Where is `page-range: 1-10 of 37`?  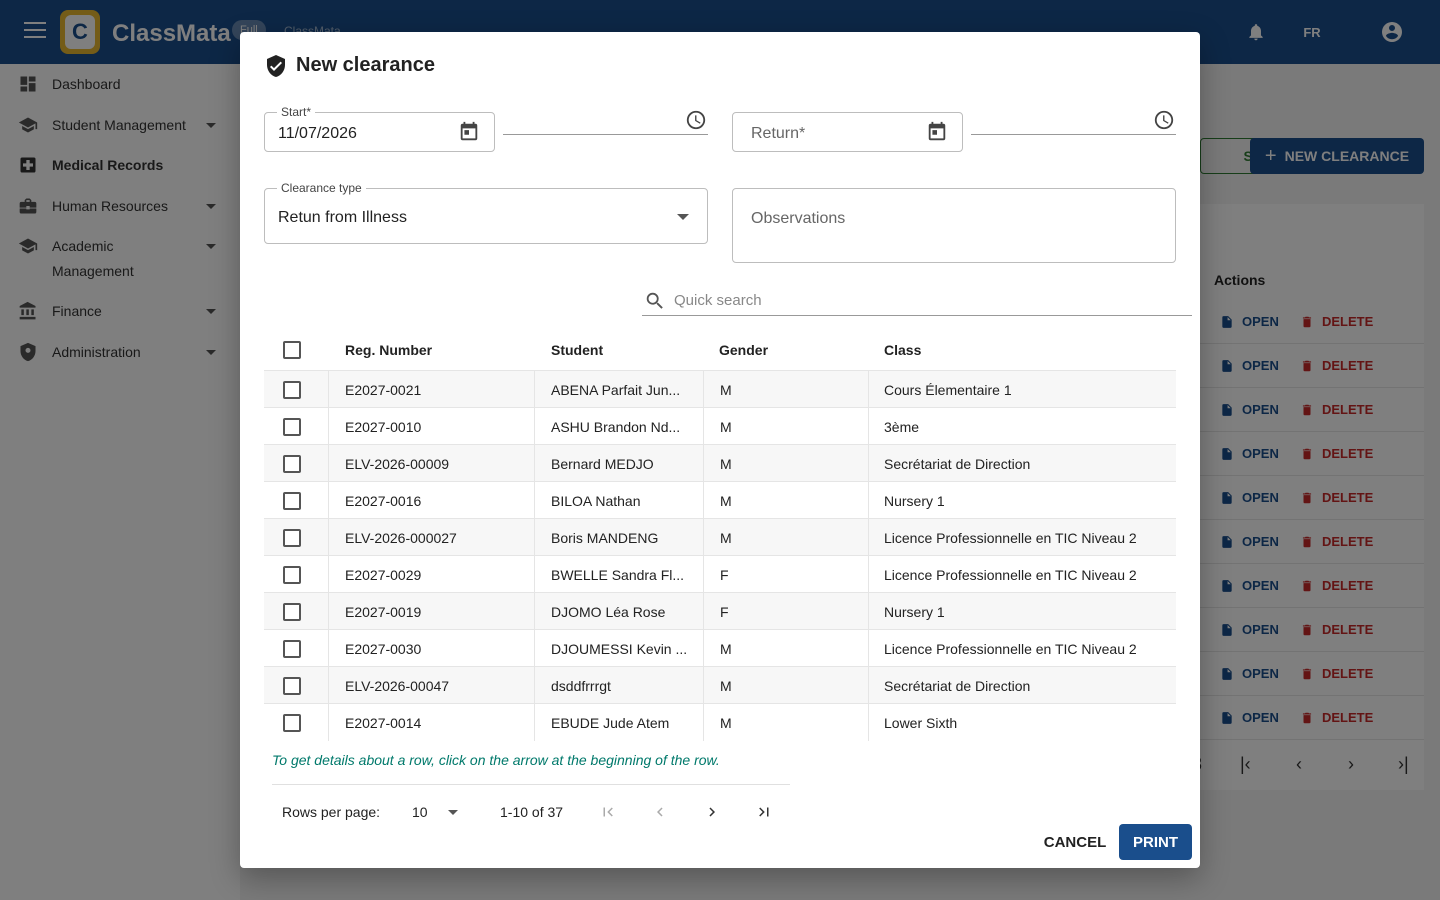 page-range: 1-10 of 37 is located at coordinates (532, 812).